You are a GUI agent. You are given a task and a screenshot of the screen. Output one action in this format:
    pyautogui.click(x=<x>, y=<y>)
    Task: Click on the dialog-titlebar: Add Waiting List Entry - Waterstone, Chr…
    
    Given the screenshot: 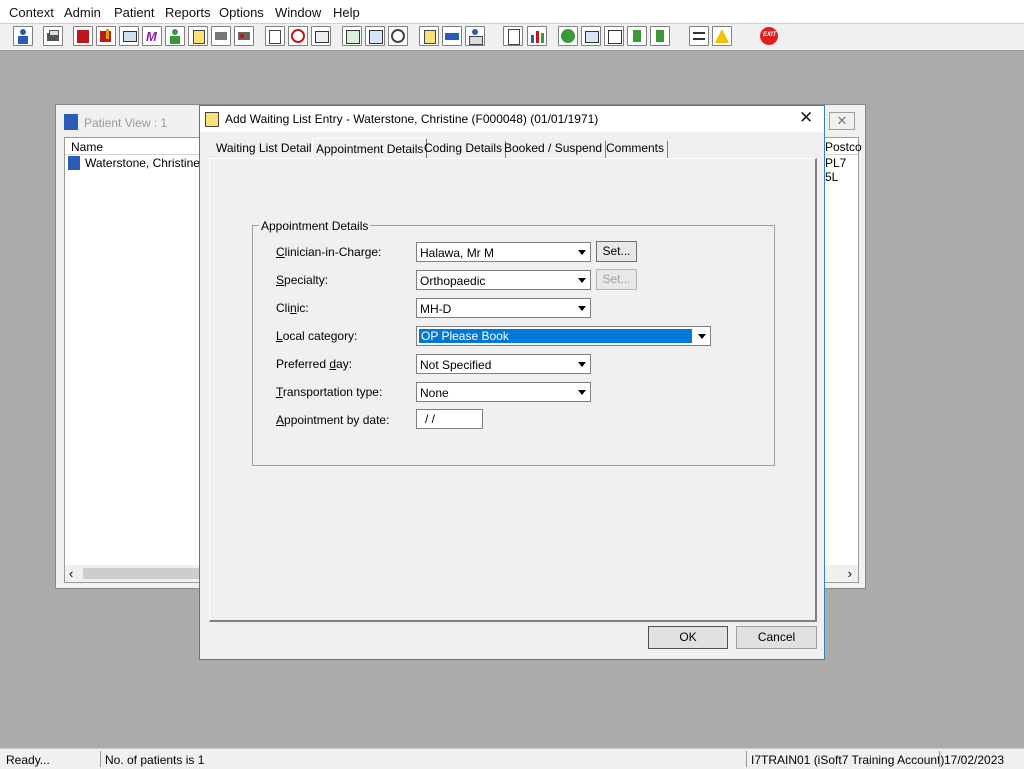 What is the action you would take?
    pyautogui.click(x=512, y=119)
    